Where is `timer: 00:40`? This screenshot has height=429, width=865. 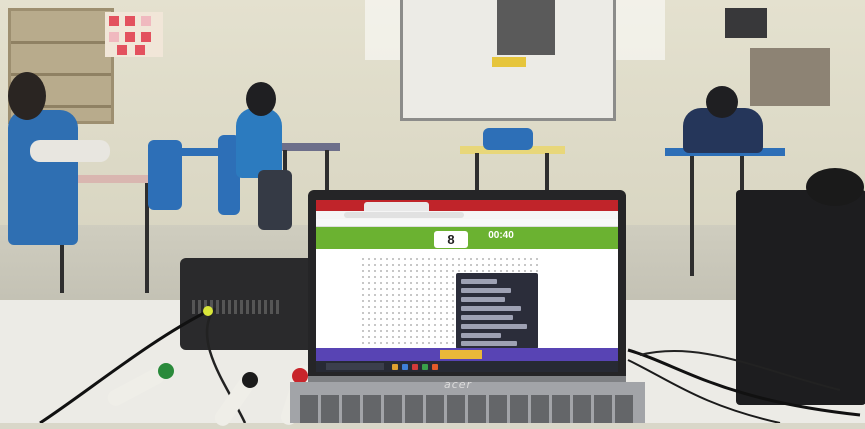 timer: 00:40 is located at coordinates (501, 239).